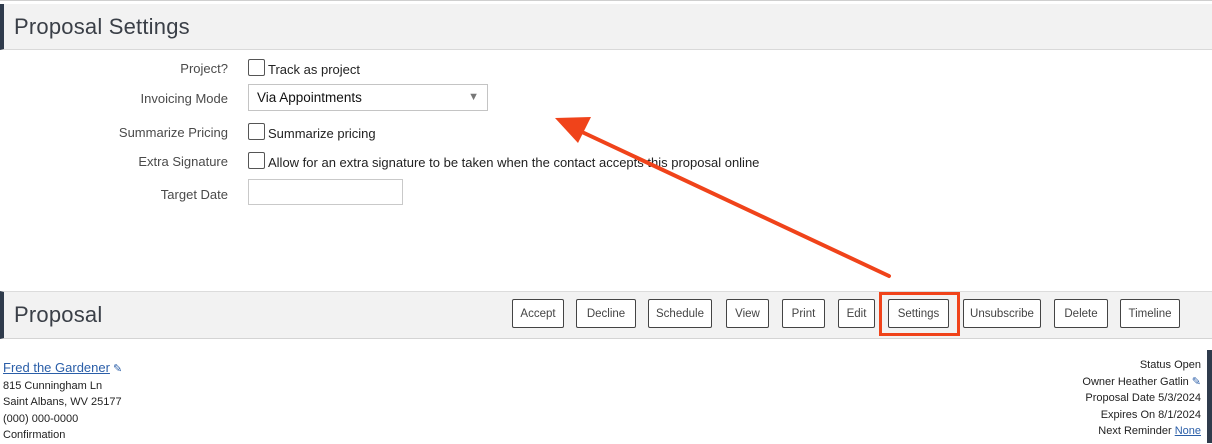 The height and width of the screenshot is (444, 1212). What do you see at coordinates (368, 97) in the screenshot?
I see `invoicing-mode-select: Via Appointments ▼` at bounding box center [368, 97].